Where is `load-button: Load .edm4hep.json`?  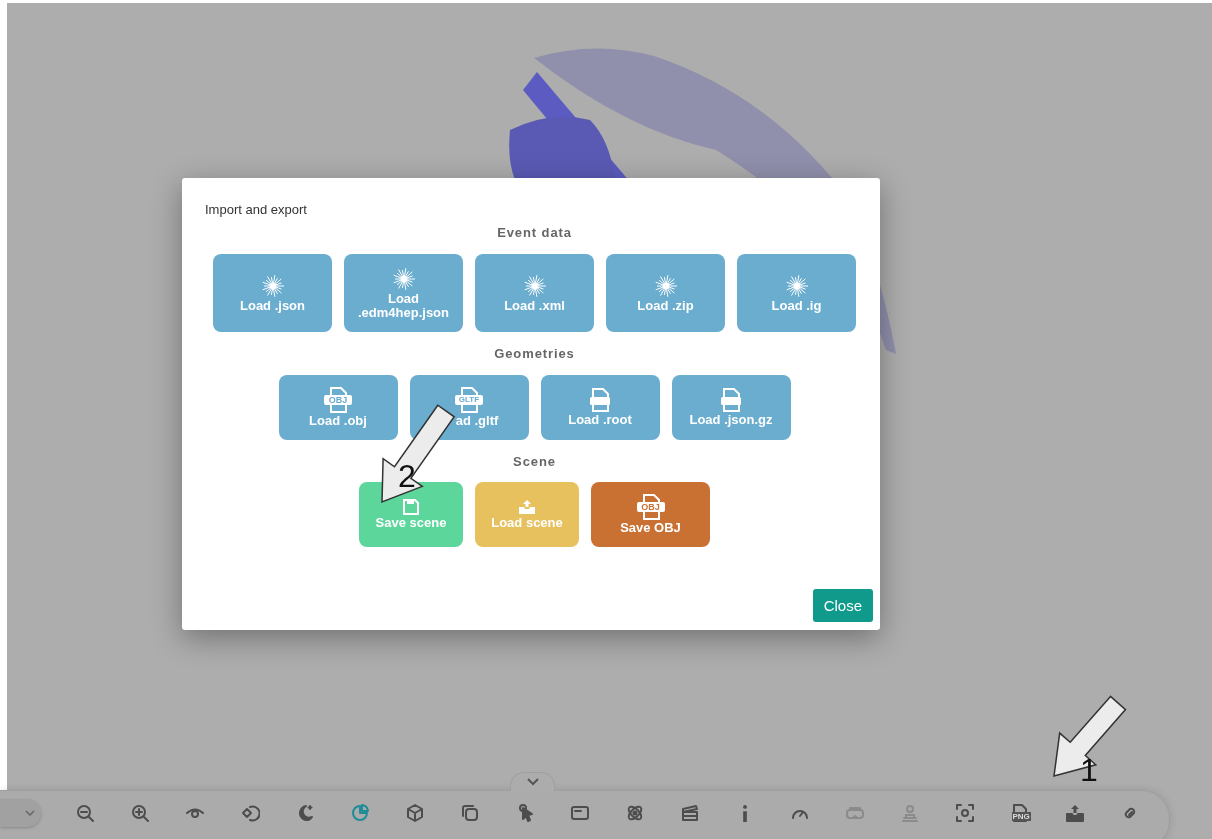
load-button: Load .edm4hep.json is located at coordinates (403, 293).